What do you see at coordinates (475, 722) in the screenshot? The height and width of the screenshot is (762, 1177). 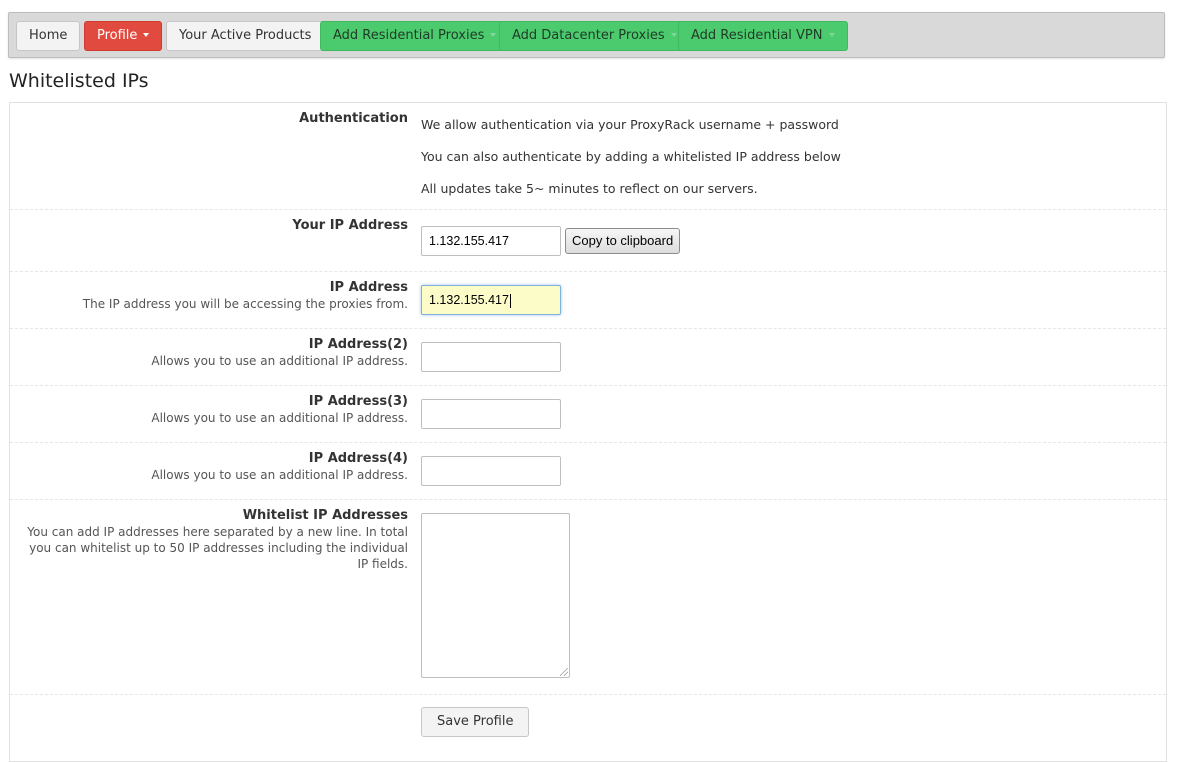 I see `save-profile-button: Save Profile` at bounding box center [475, 722].